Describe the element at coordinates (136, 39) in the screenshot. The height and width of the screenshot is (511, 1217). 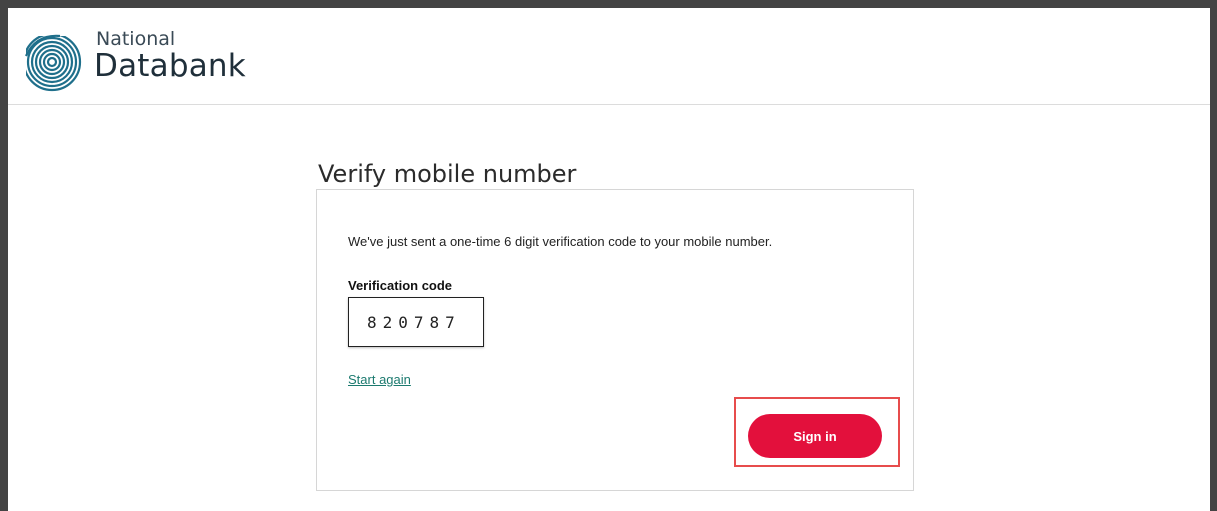
I see `brand-name-line1: National` at that location.